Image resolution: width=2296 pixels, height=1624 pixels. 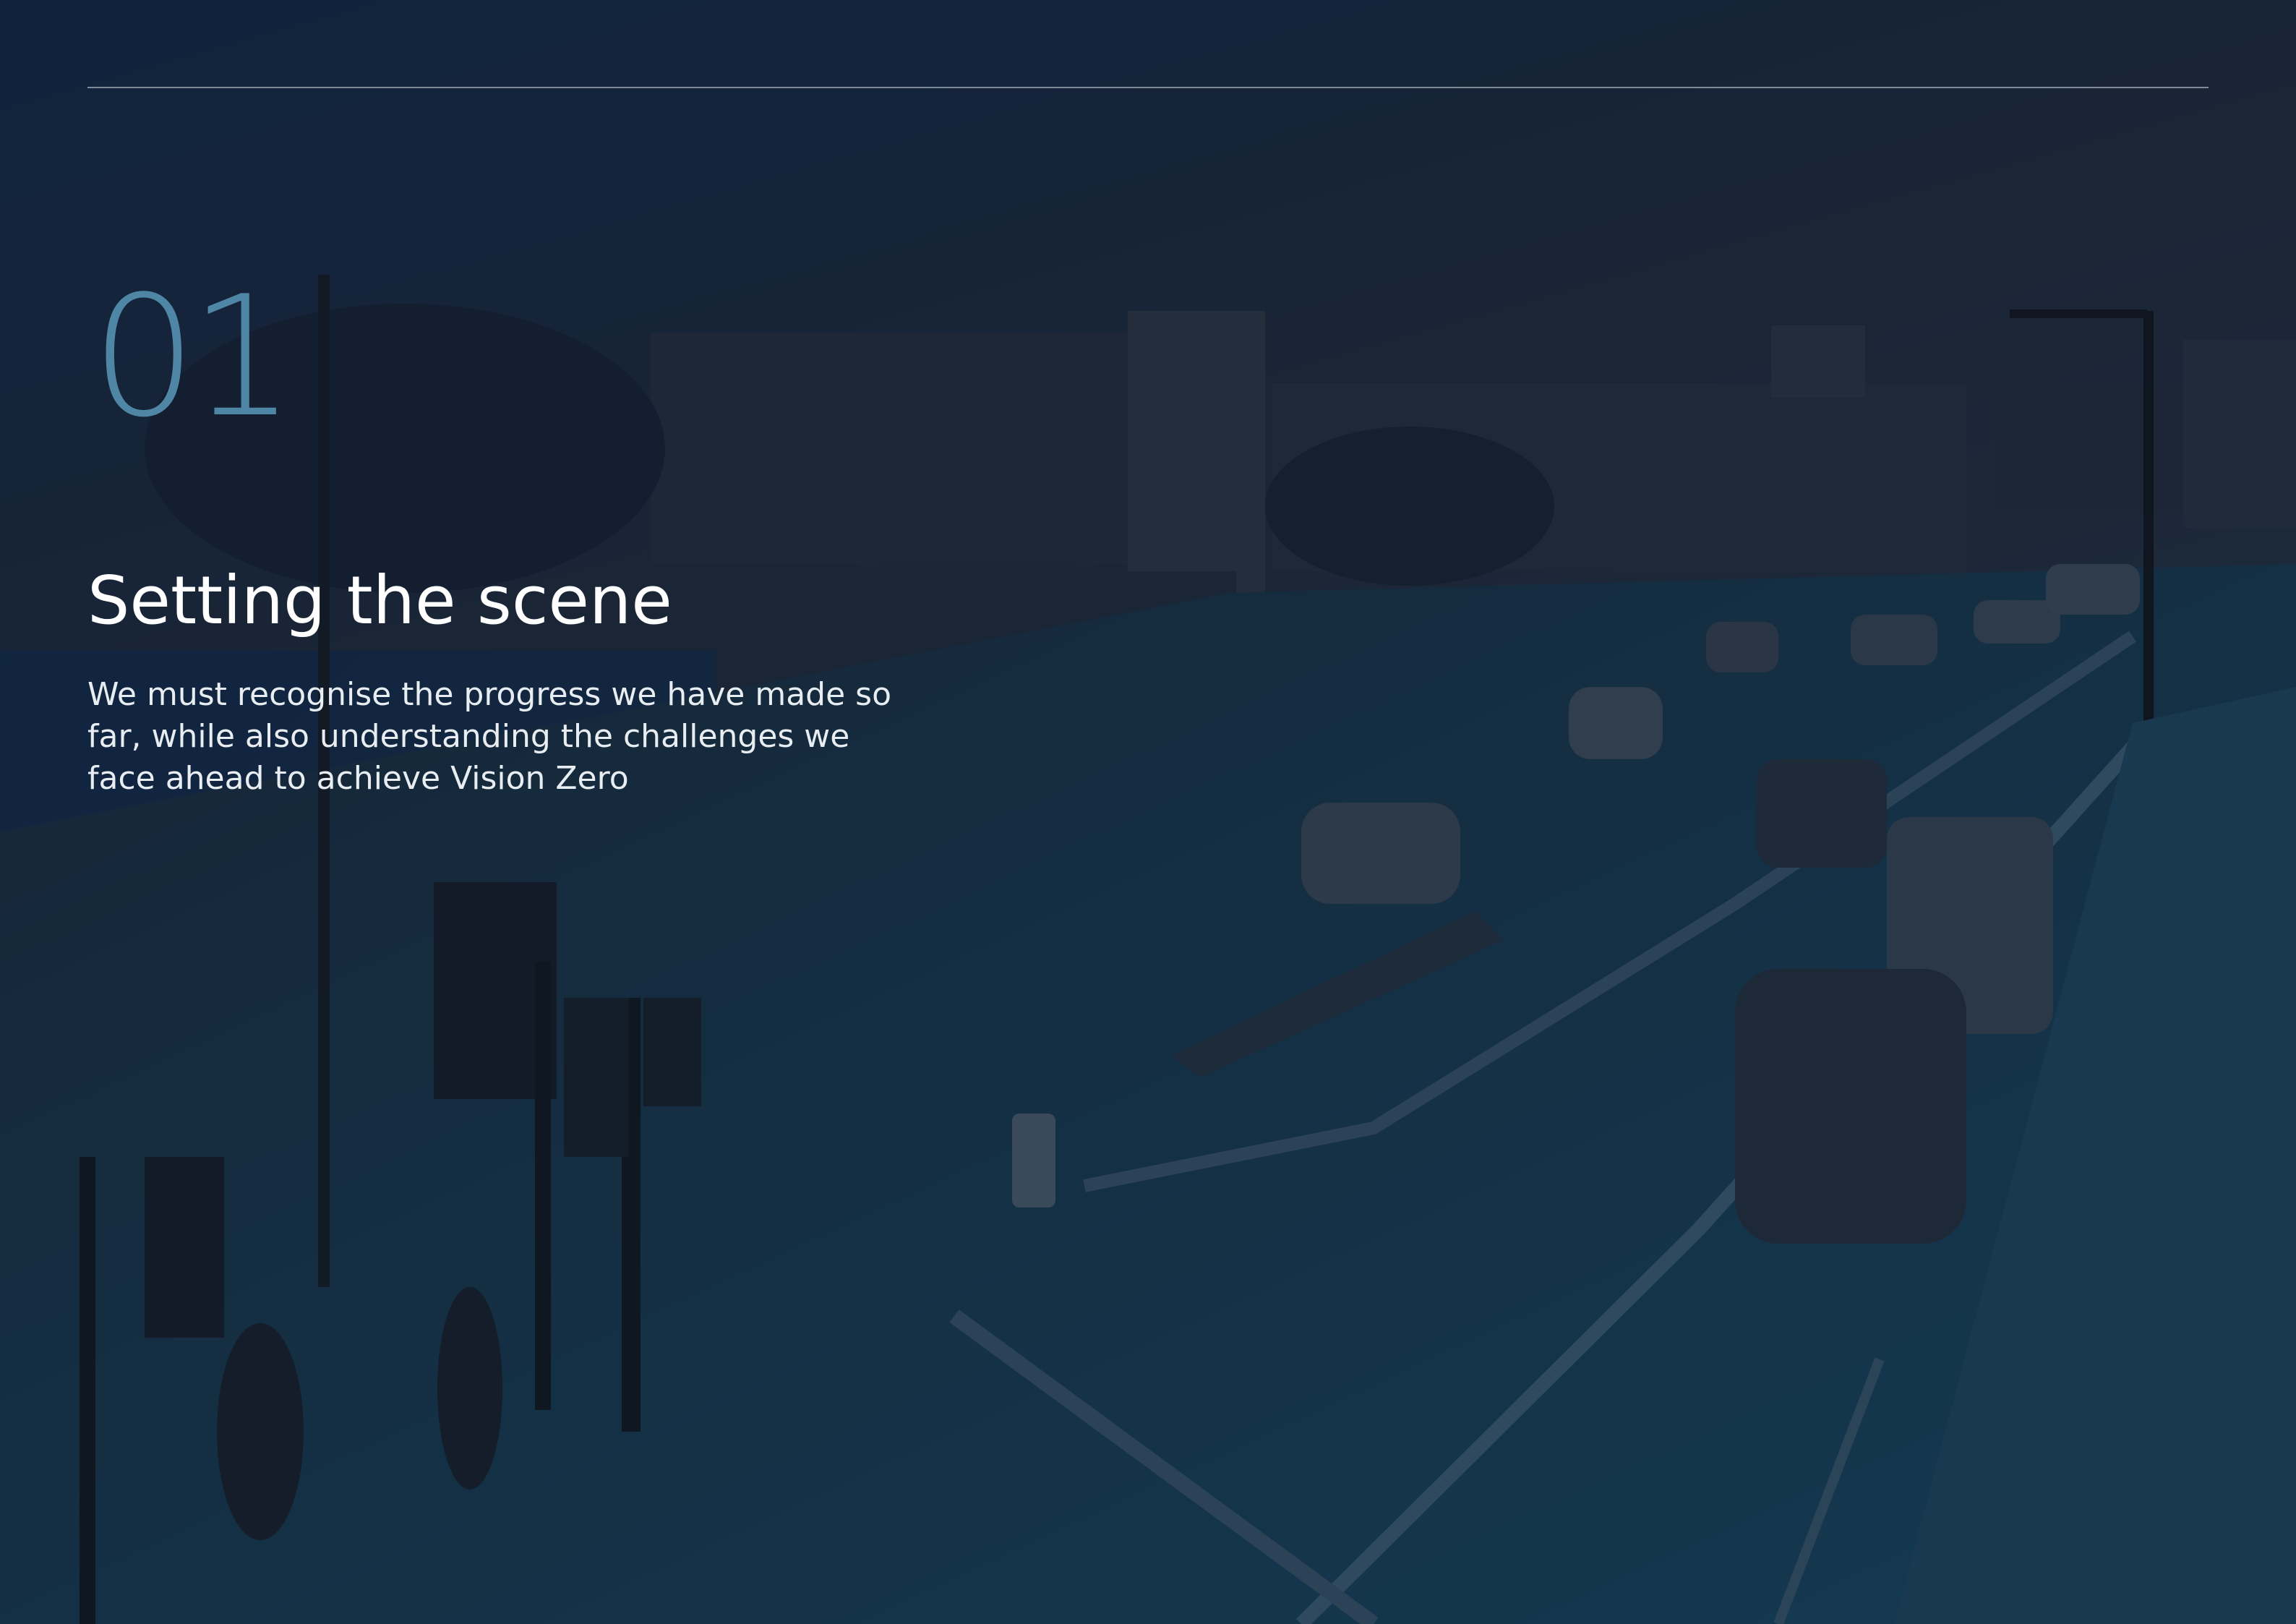 What do you see at coordinates (379, 600) in the screenshot?
I see `section-title: Setting the scene` at bounding box center [379, 600].